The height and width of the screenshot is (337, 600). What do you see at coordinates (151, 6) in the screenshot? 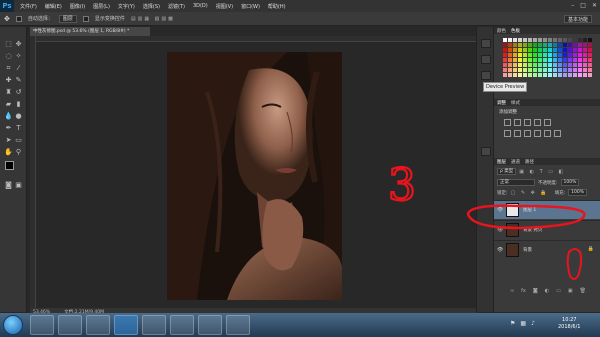
I see `menu-select: 选择(S)` at bounding box center [151, 6].